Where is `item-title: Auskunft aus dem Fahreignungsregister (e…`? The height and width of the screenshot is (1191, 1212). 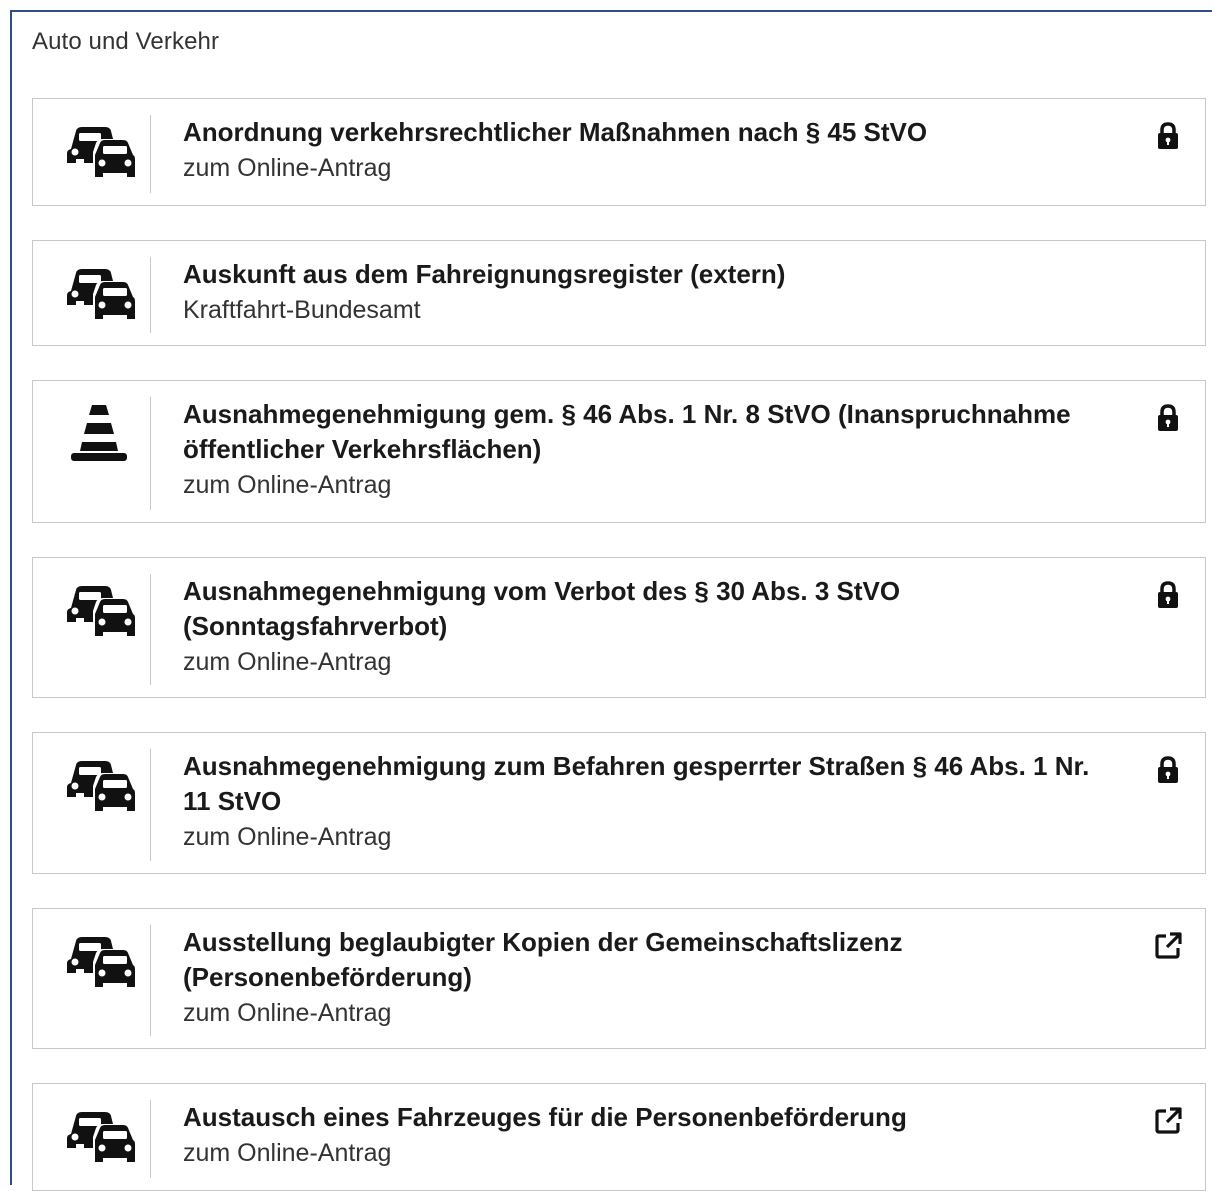
item-title: Auskunft aus dem Fahreignungsregister (e… is located at coordinates (649, 274).